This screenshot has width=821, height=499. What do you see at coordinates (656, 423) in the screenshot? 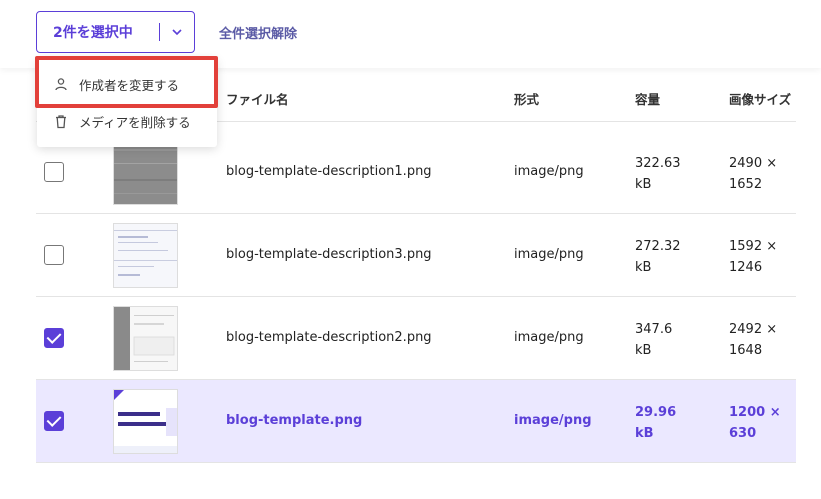
I see `file-size: 29.96 kB` at bounding box center [656, 423].